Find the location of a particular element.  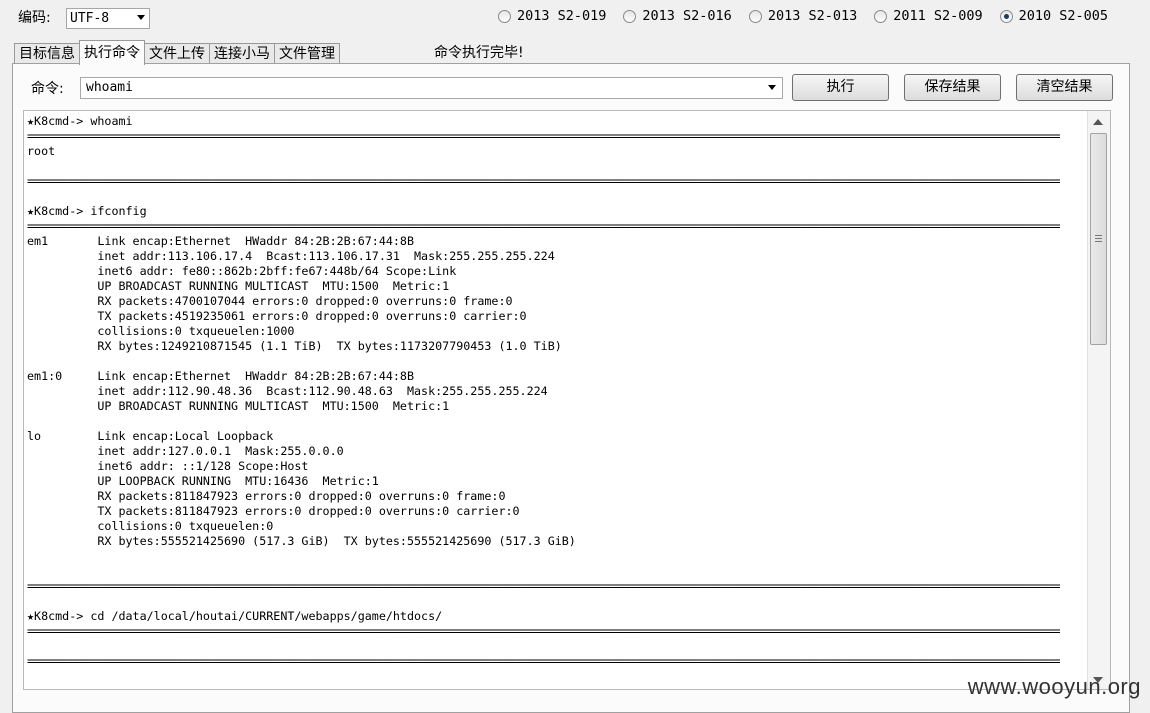

exploit-radio: 2010 S2-005 is located at coordinates (1054, 16).